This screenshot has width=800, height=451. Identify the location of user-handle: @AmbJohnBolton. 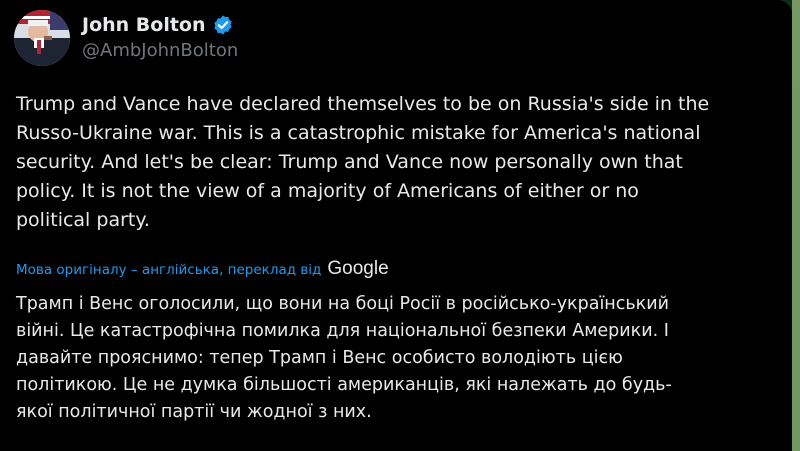
(160, 51).